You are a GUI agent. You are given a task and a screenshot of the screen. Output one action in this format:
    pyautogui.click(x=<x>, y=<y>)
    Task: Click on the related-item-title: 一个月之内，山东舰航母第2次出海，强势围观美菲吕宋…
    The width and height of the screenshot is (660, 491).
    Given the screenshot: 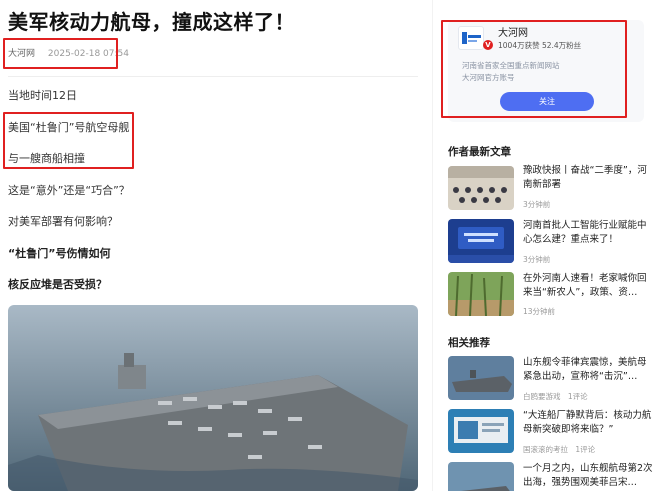 What is the action you would take?
    pyautogui.click(x=588, y=476)
    